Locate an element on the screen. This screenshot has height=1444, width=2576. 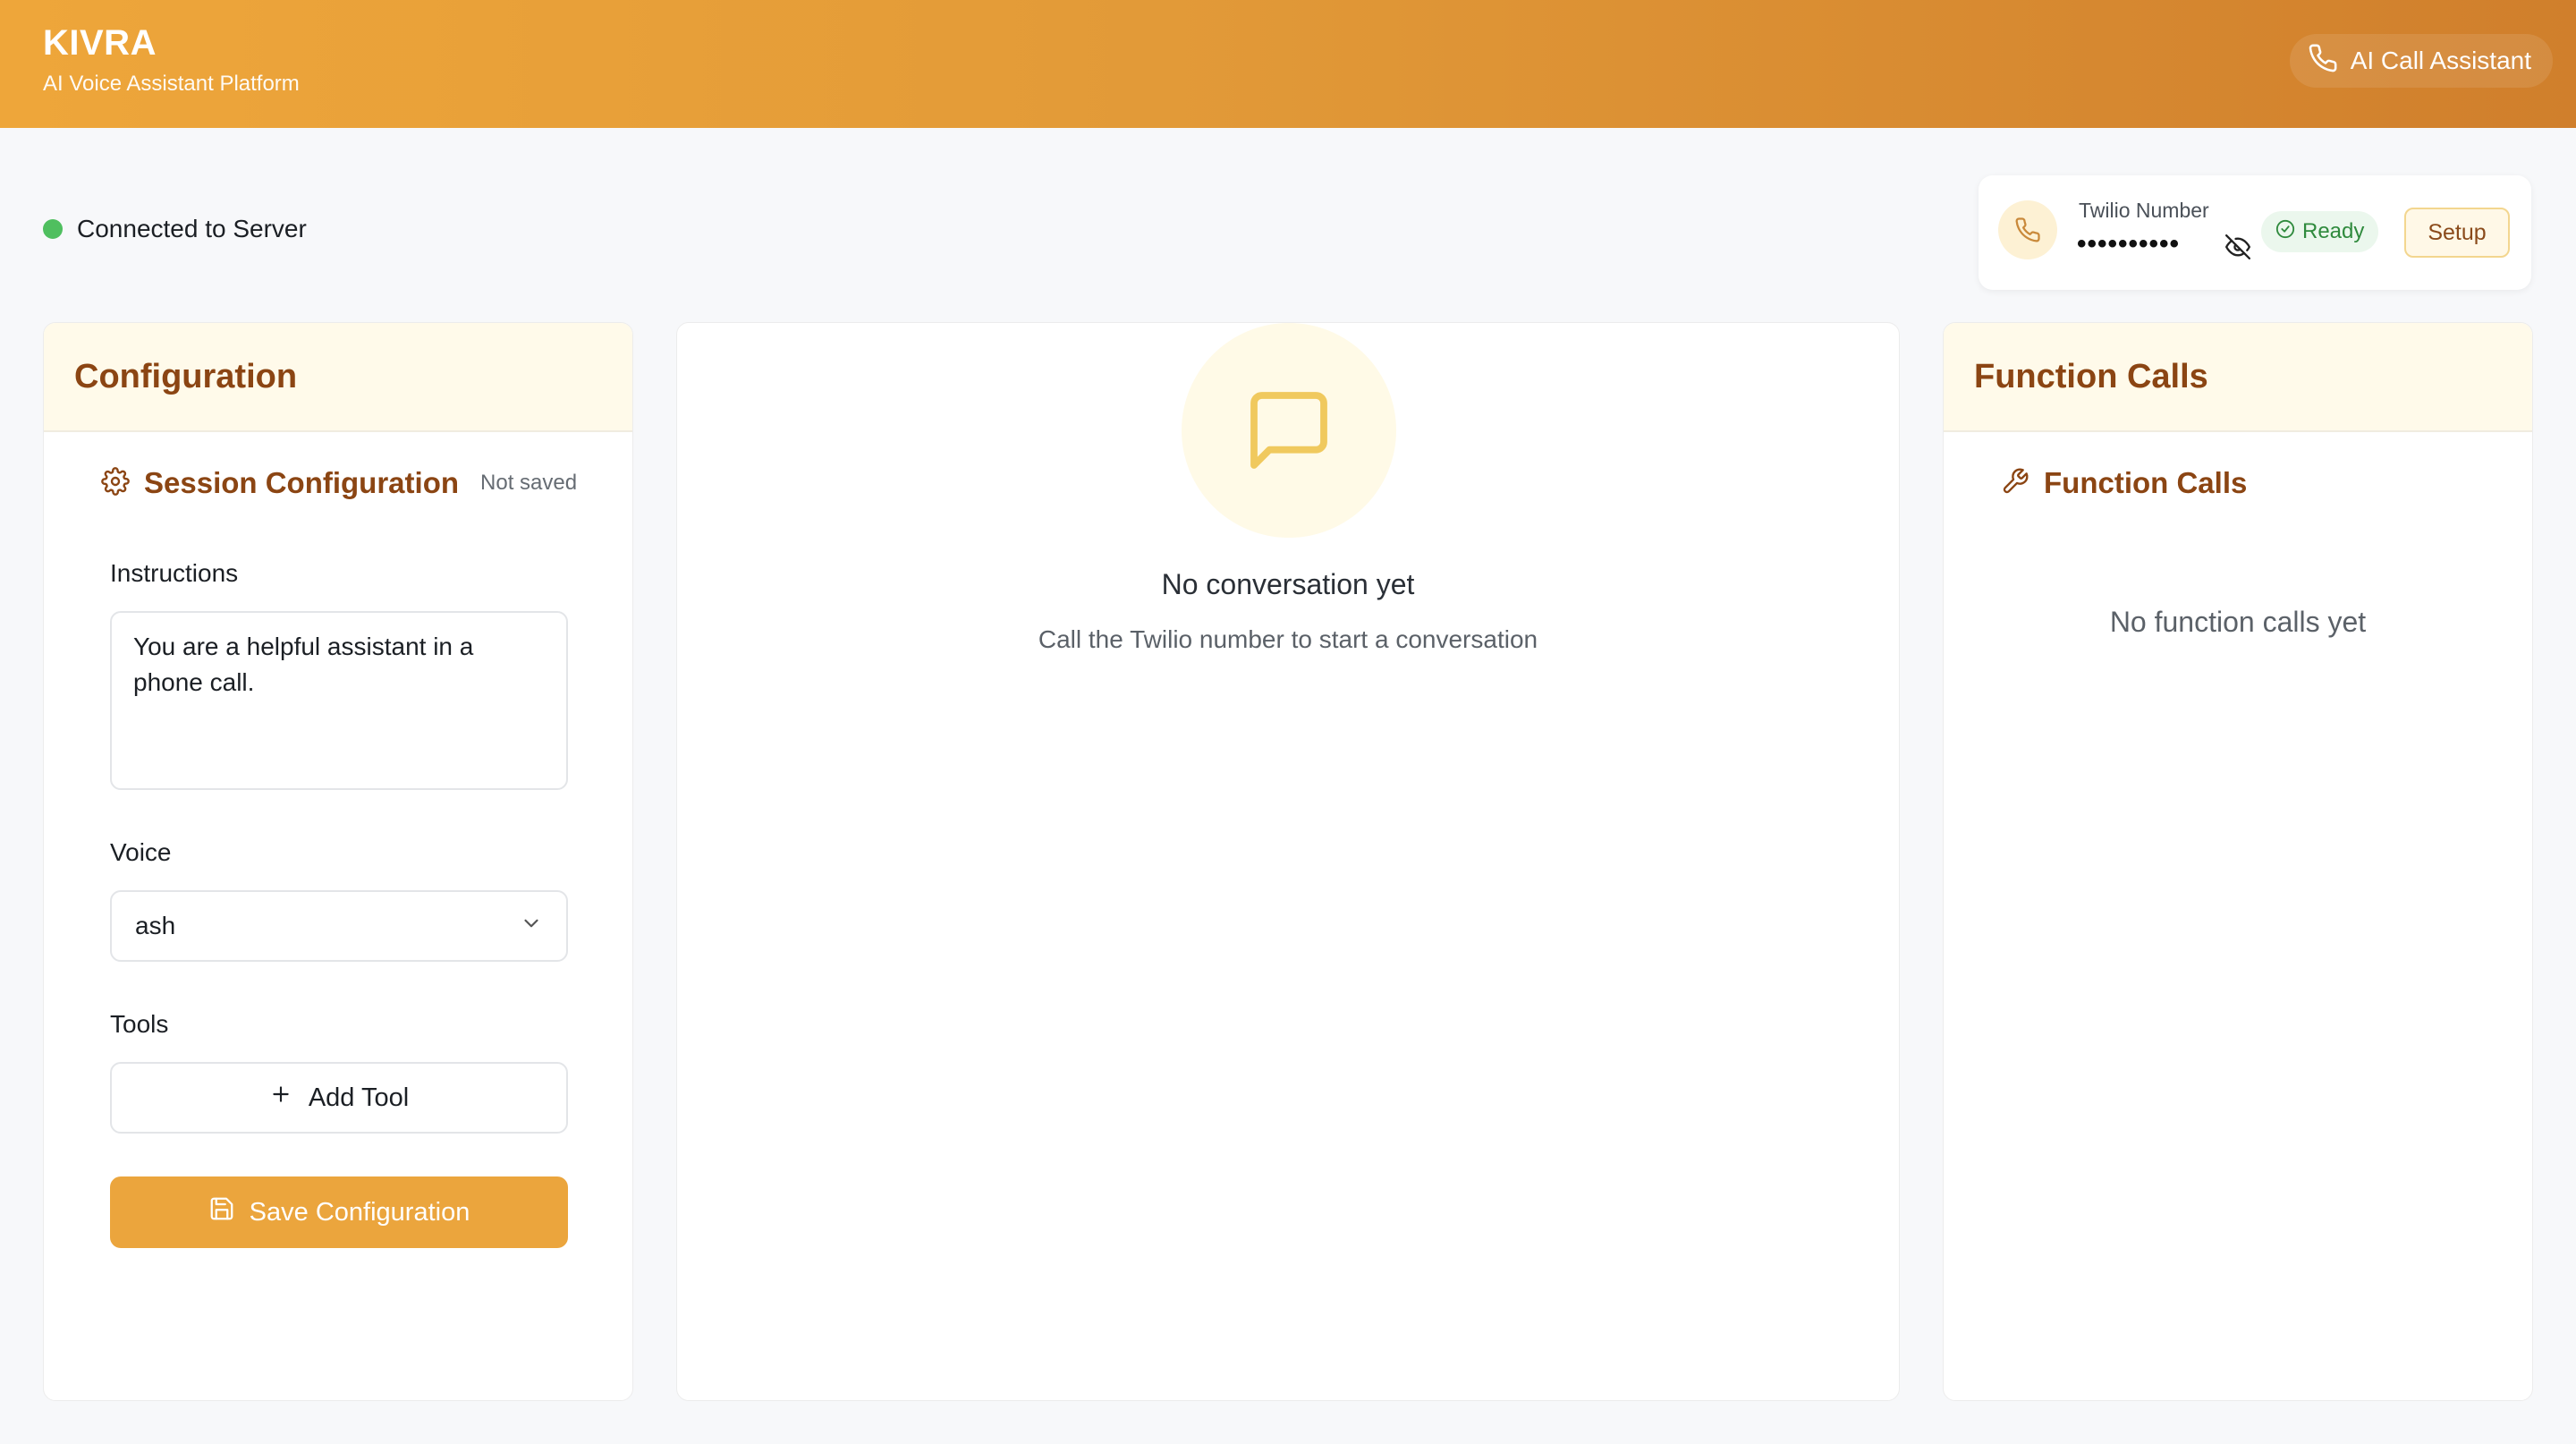
save-state-label: Not saved is located at coordinates (529, 483).